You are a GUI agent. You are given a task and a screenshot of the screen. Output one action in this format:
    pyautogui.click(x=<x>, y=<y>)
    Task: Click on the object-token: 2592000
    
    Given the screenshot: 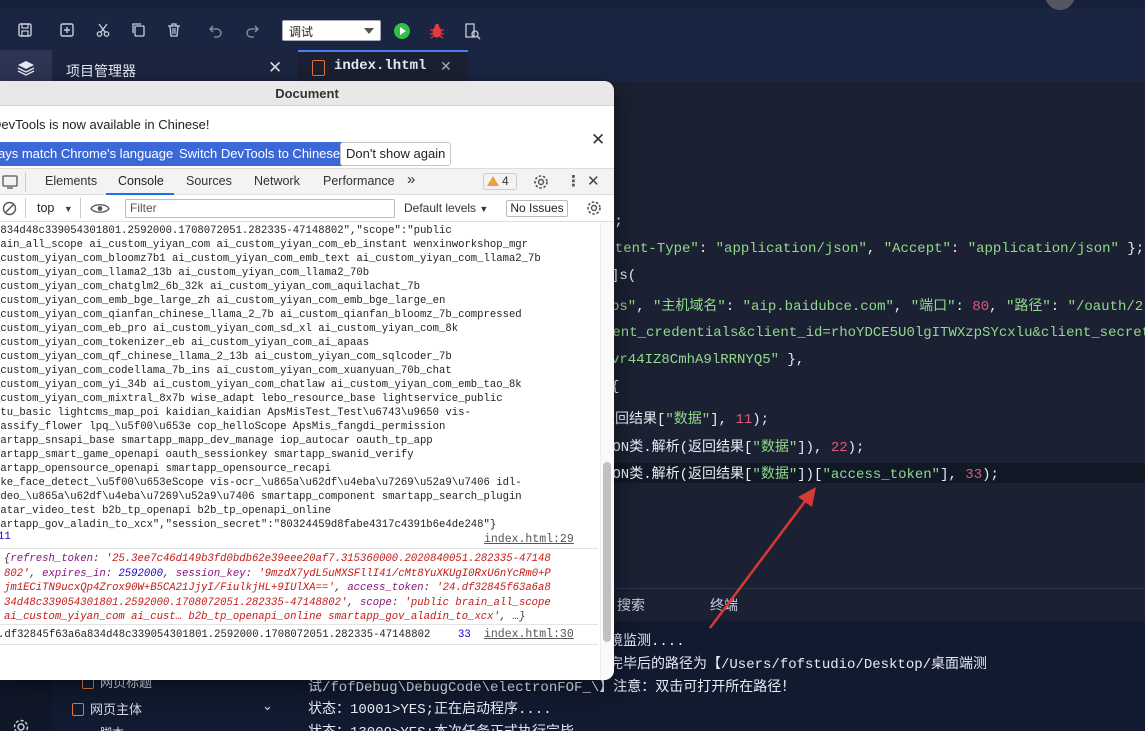 What is the action you would take?
    pyautogui.click(x=140, y=573)
    